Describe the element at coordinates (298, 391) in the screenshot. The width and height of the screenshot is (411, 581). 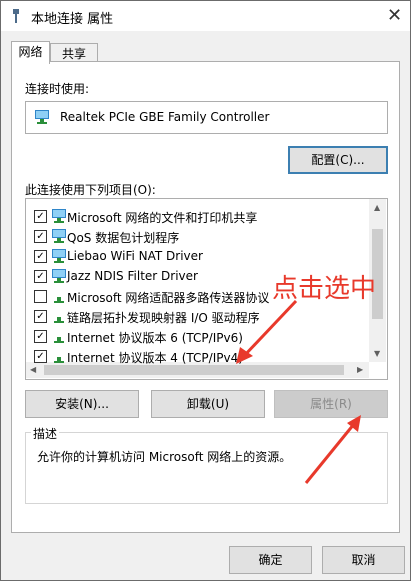
I see `annotation-arrows` at that location.